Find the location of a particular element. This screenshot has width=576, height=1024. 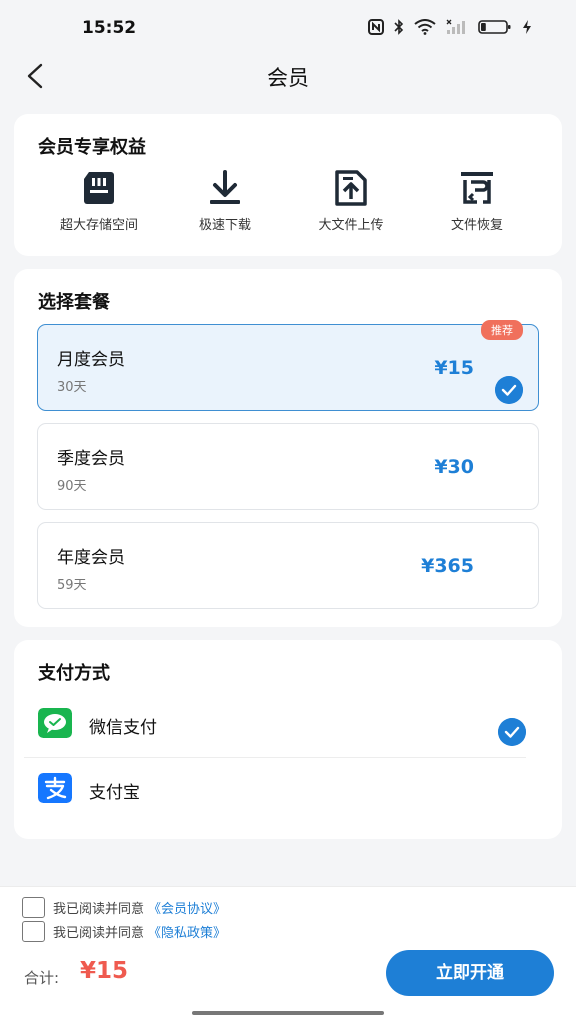

benefit-large-upload: 大文件上传 is located at coordinates (351, 200).